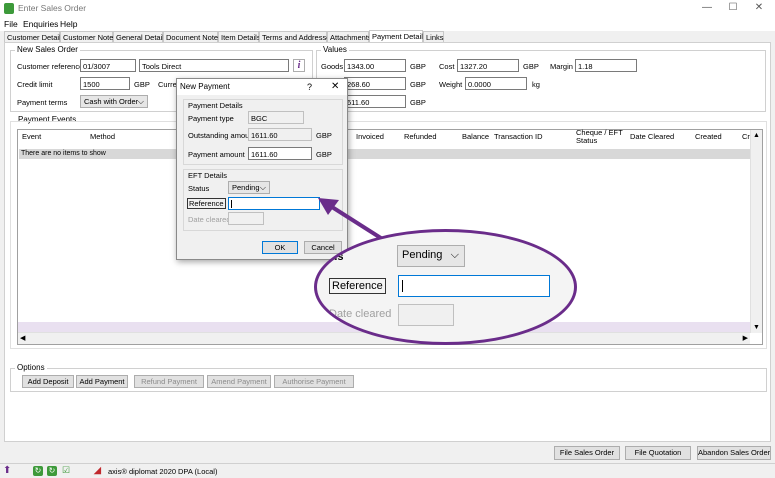 The height and width of the screenshot is (478, 775). Describe the element at coordinates (474, 286) in the screenshot. I see `zoom-reference-input` at that location.